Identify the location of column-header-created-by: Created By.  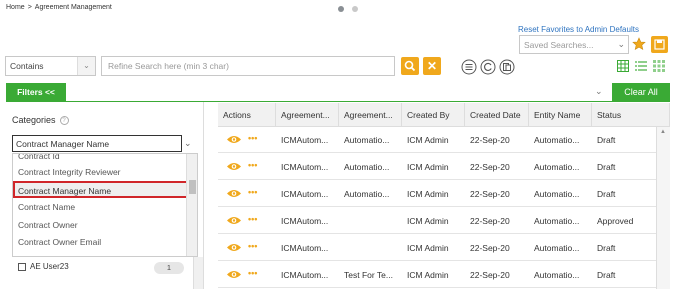
(433, 115).